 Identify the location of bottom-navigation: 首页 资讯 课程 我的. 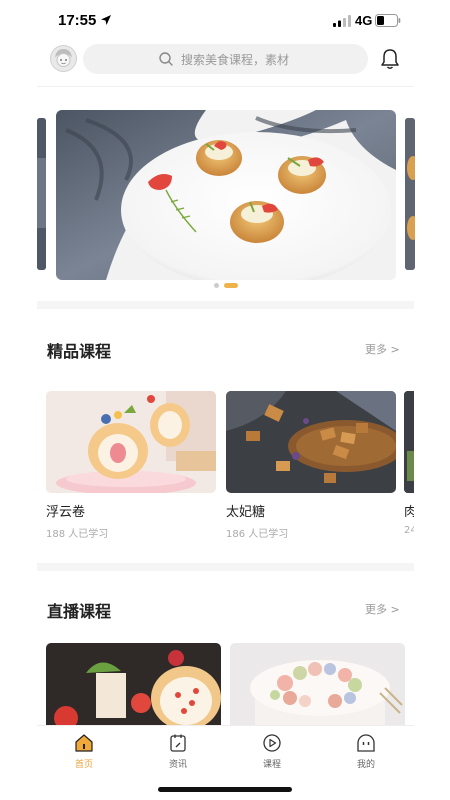
(225, 749).